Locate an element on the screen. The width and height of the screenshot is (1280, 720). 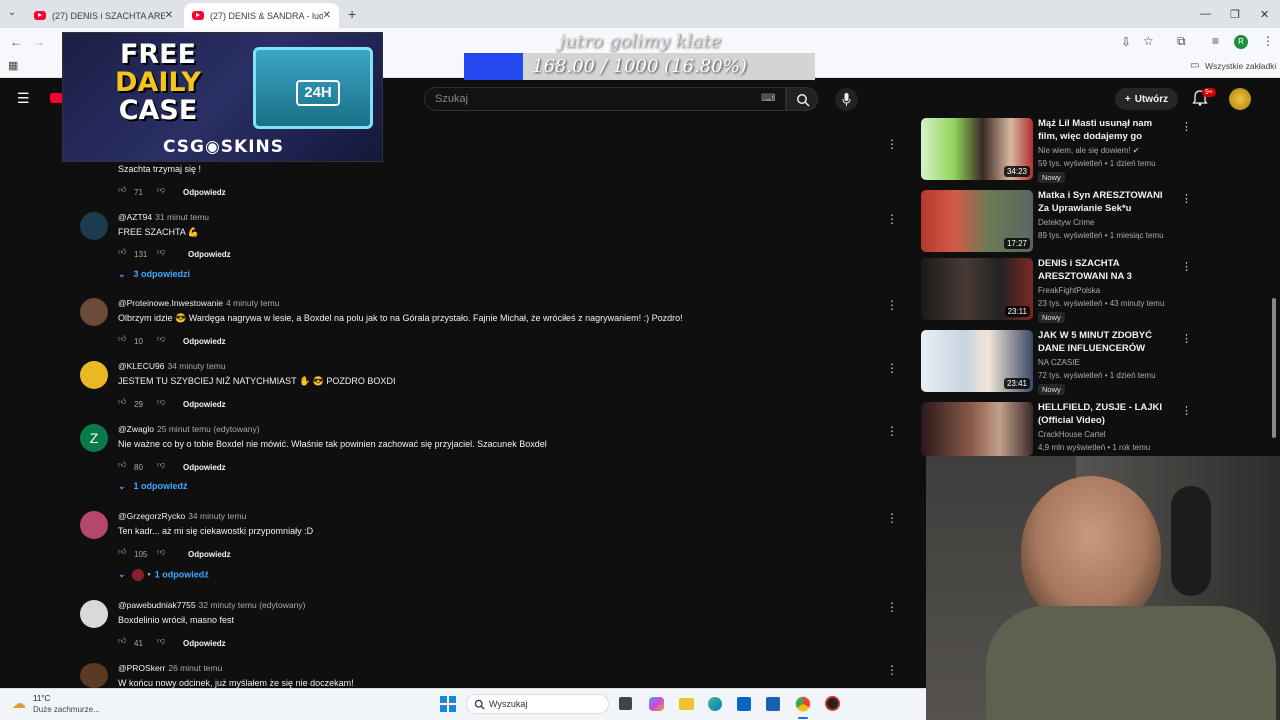
author-name: @AZT94 is located at coordinates (135, 217).